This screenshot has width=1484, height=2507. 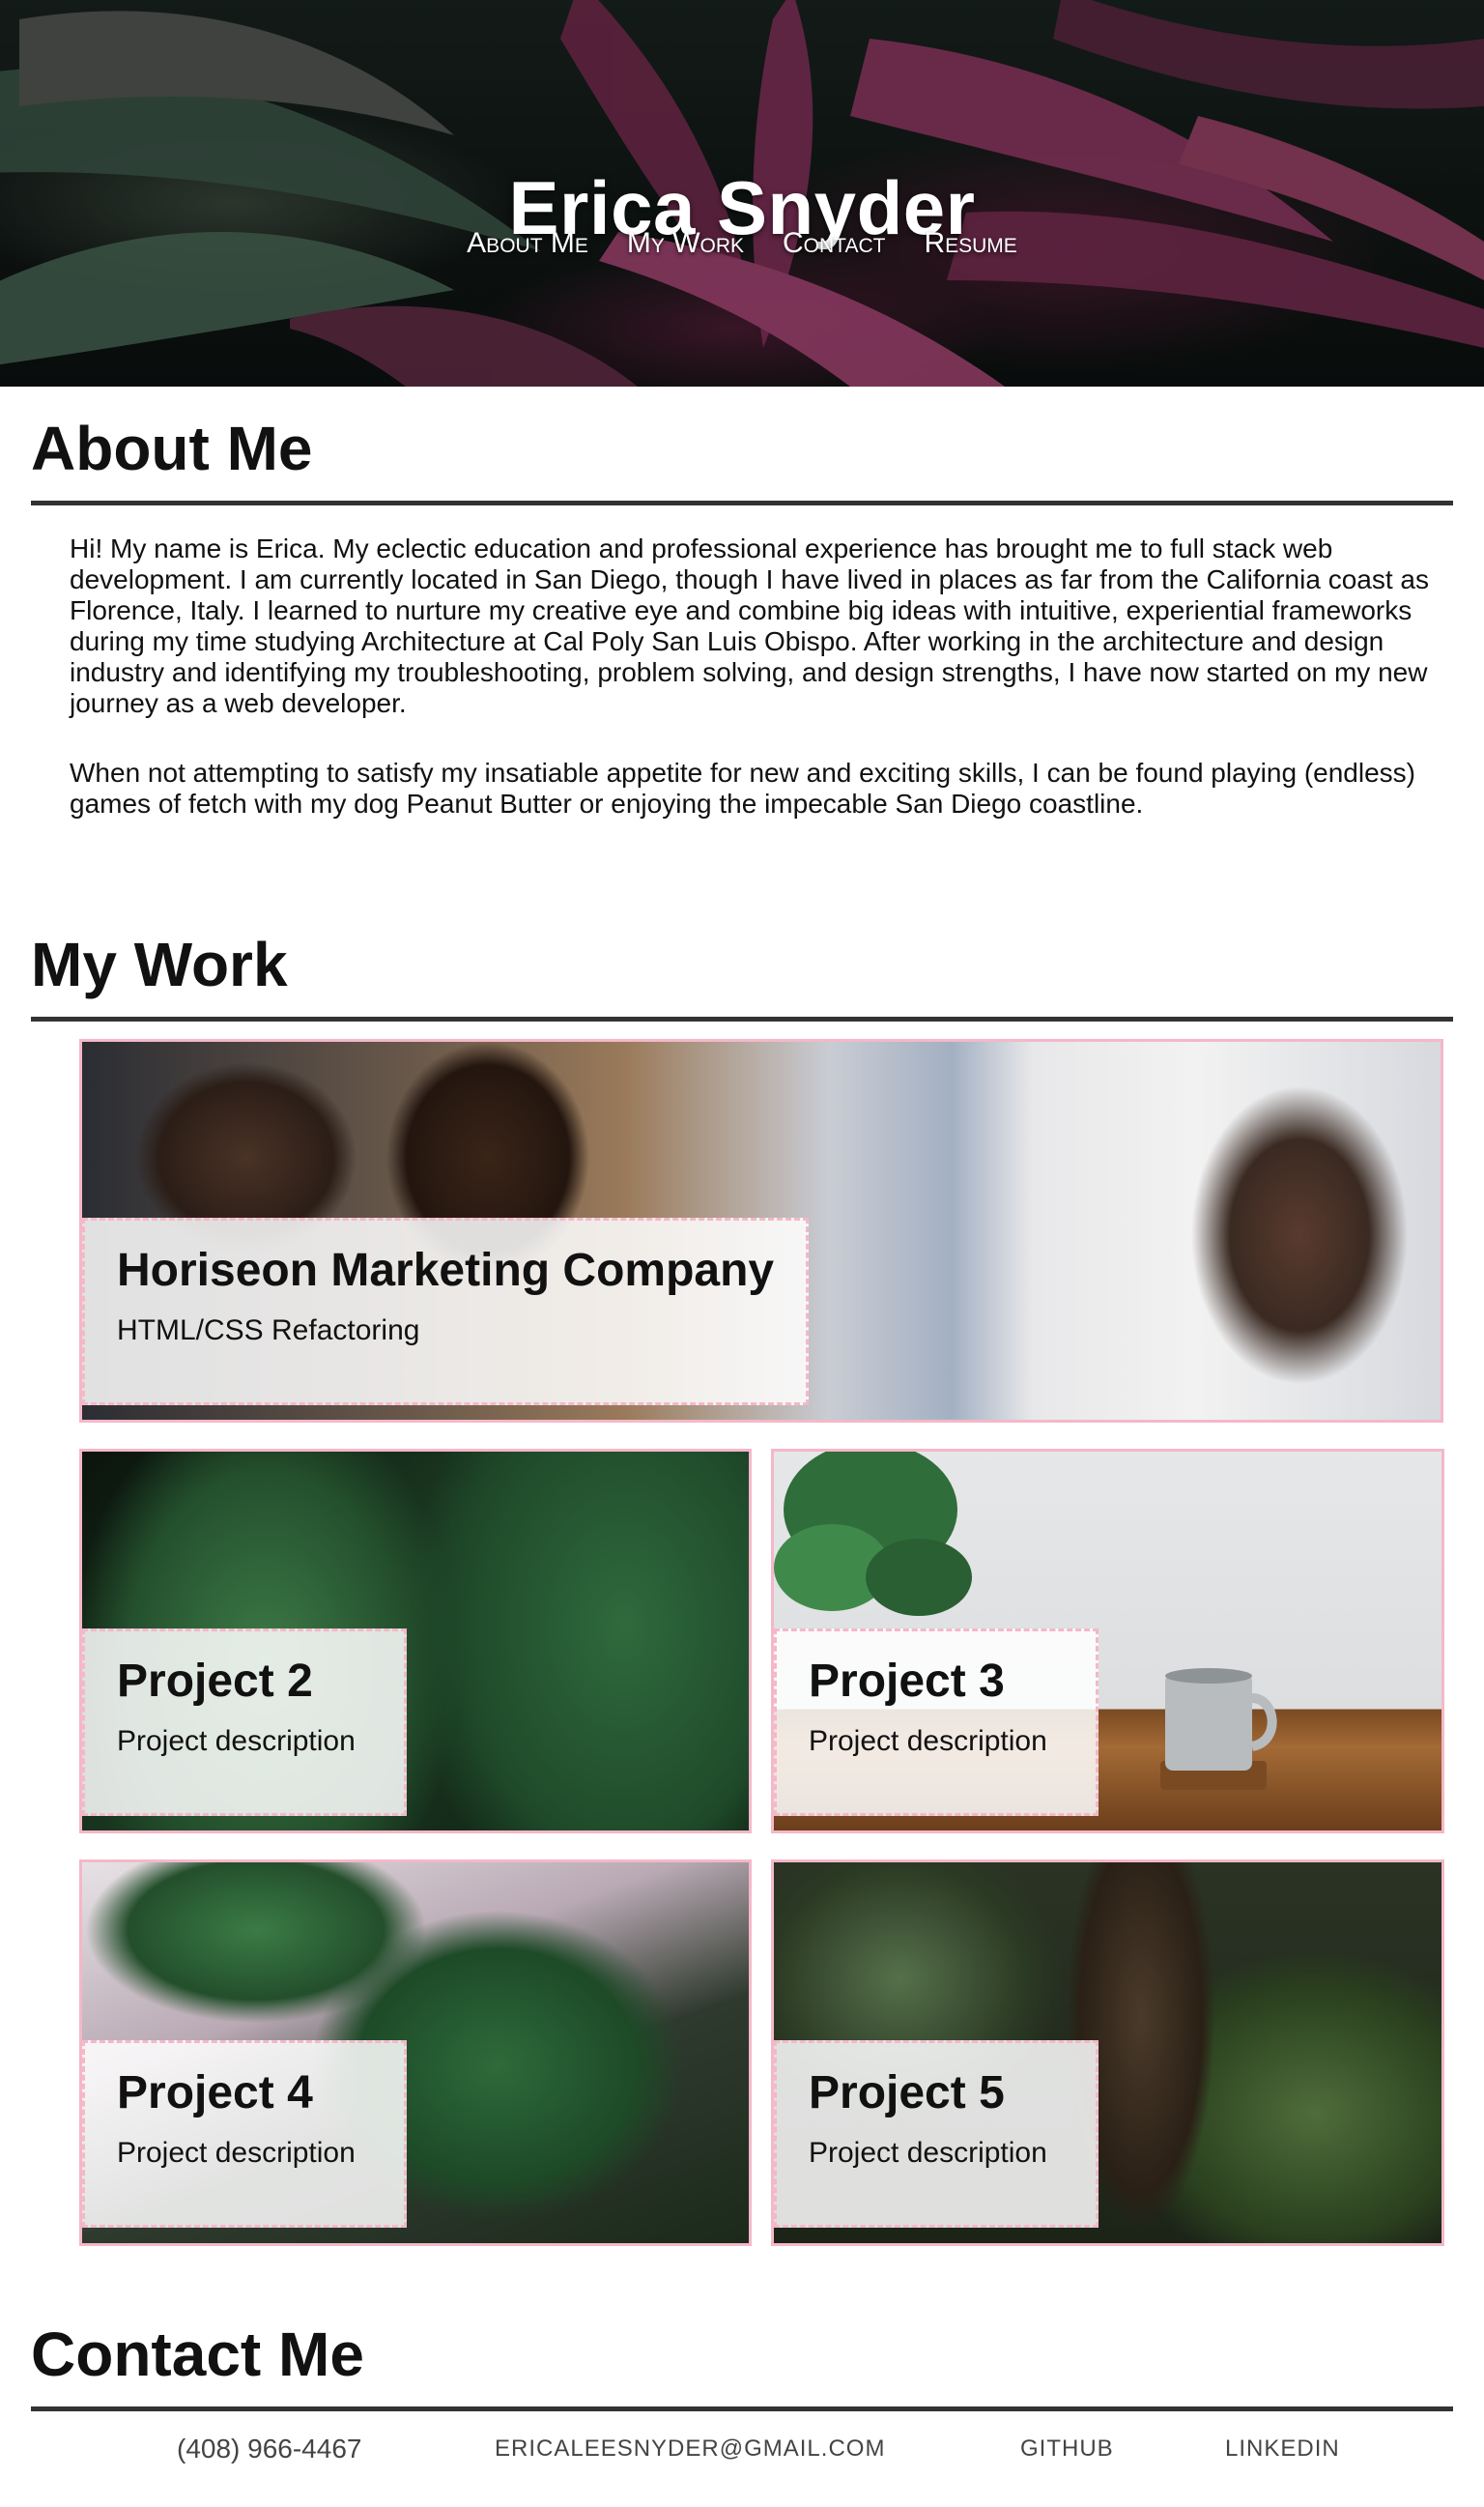 I want to click on contact-github-link: Github, so click(x=1067, y=2449).